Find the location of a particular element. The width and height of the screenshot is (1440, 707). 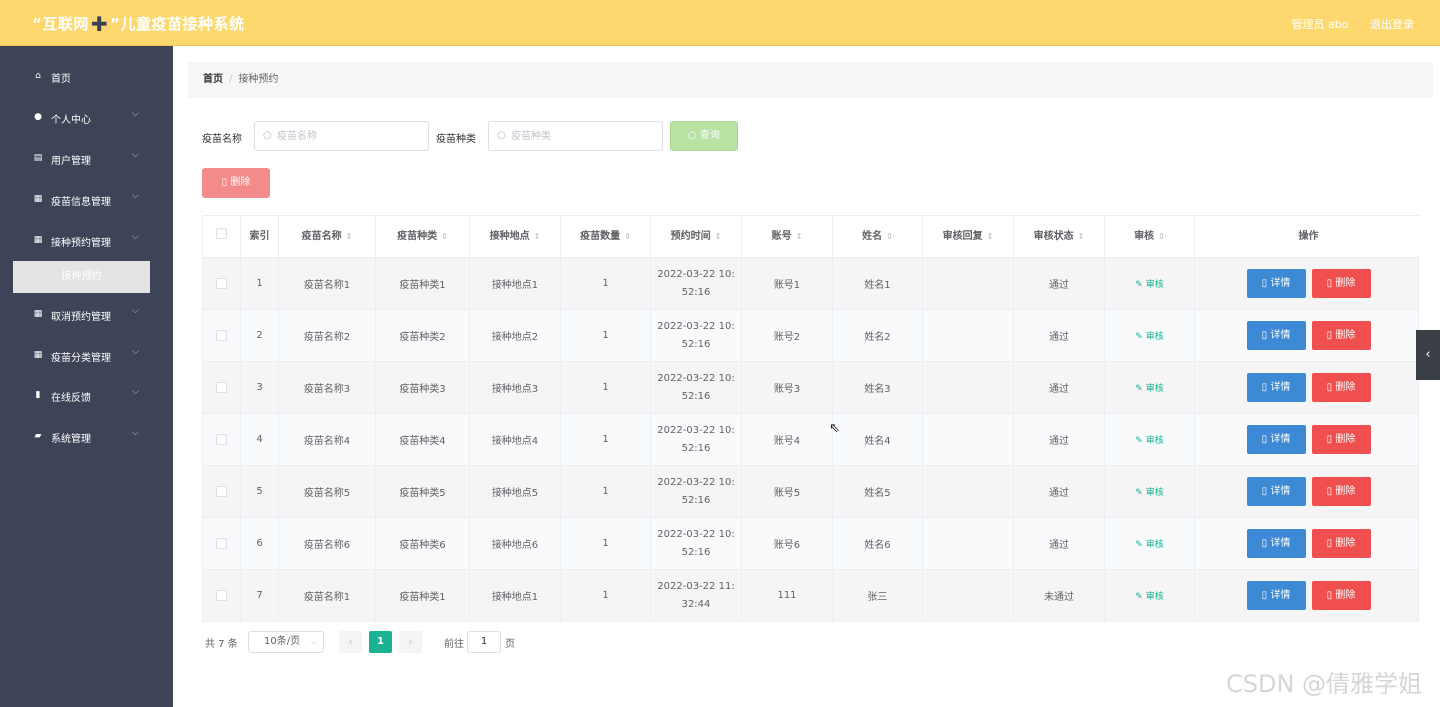

cell-time: 2022-03-22 10:52:16 is located at coordinates (696, 439).